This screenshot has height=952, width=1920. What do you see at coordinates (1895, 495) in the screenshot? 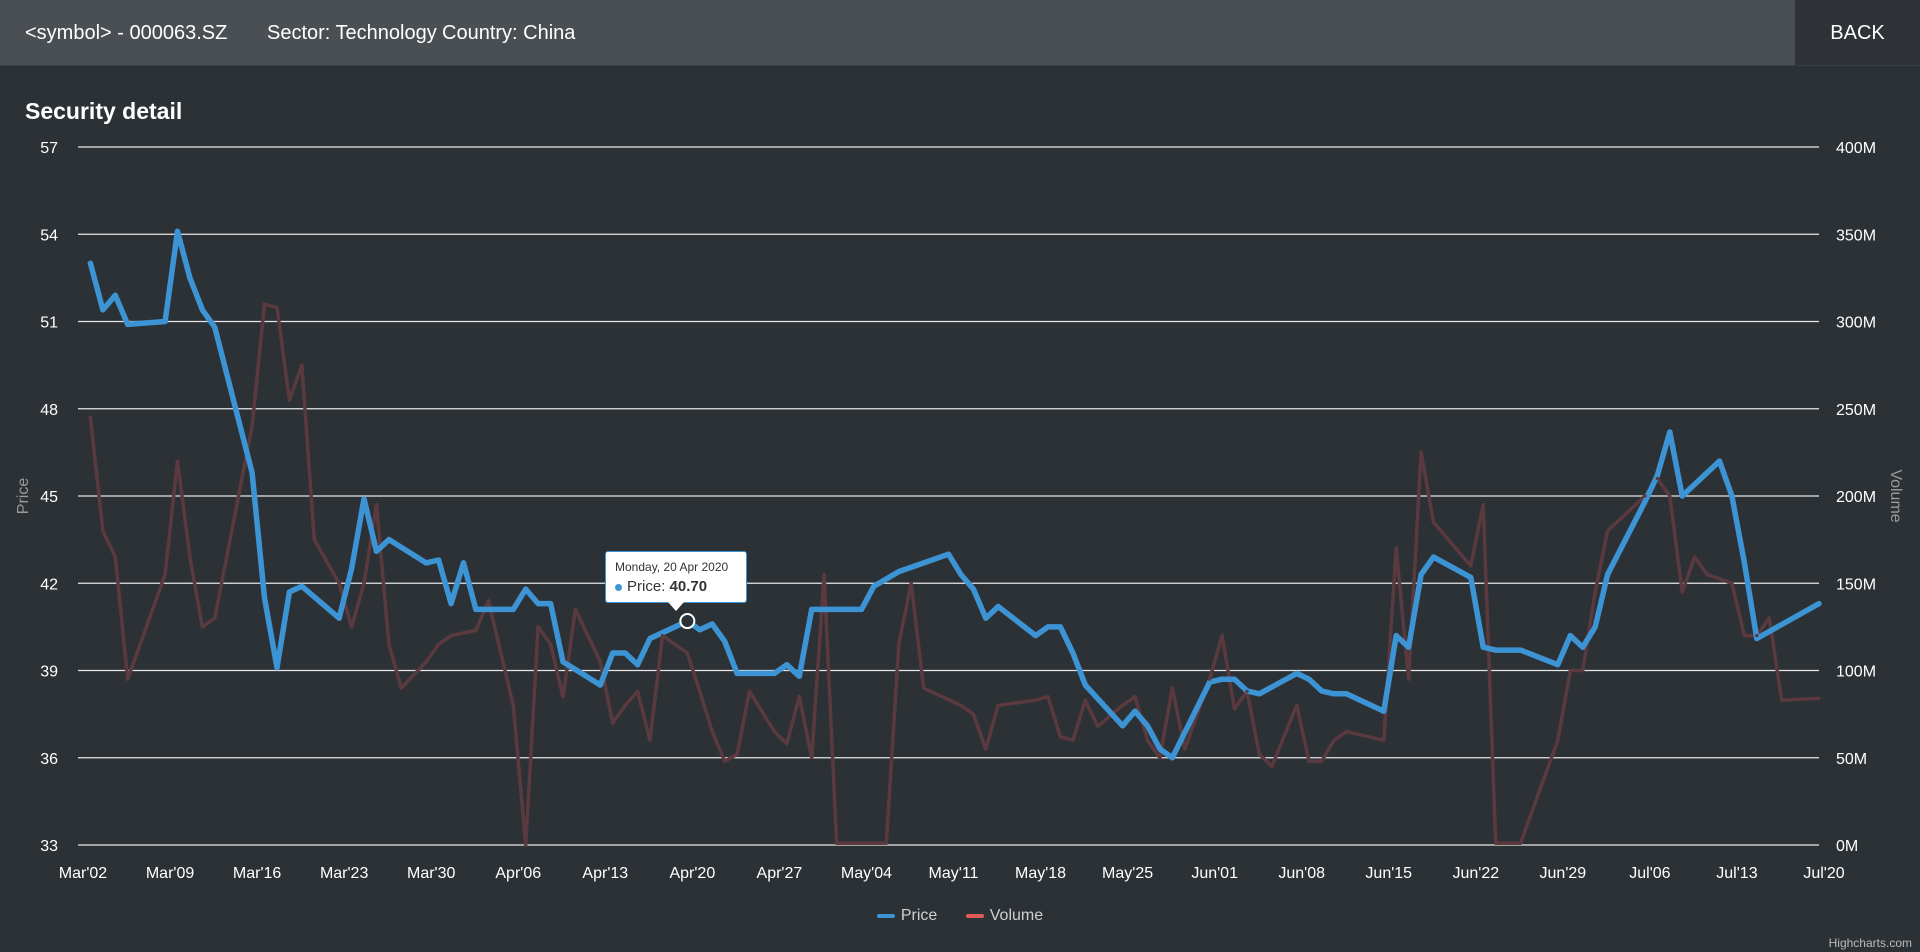
I see `y2-axis-label: Volume` at bounding box center [1895, 495].